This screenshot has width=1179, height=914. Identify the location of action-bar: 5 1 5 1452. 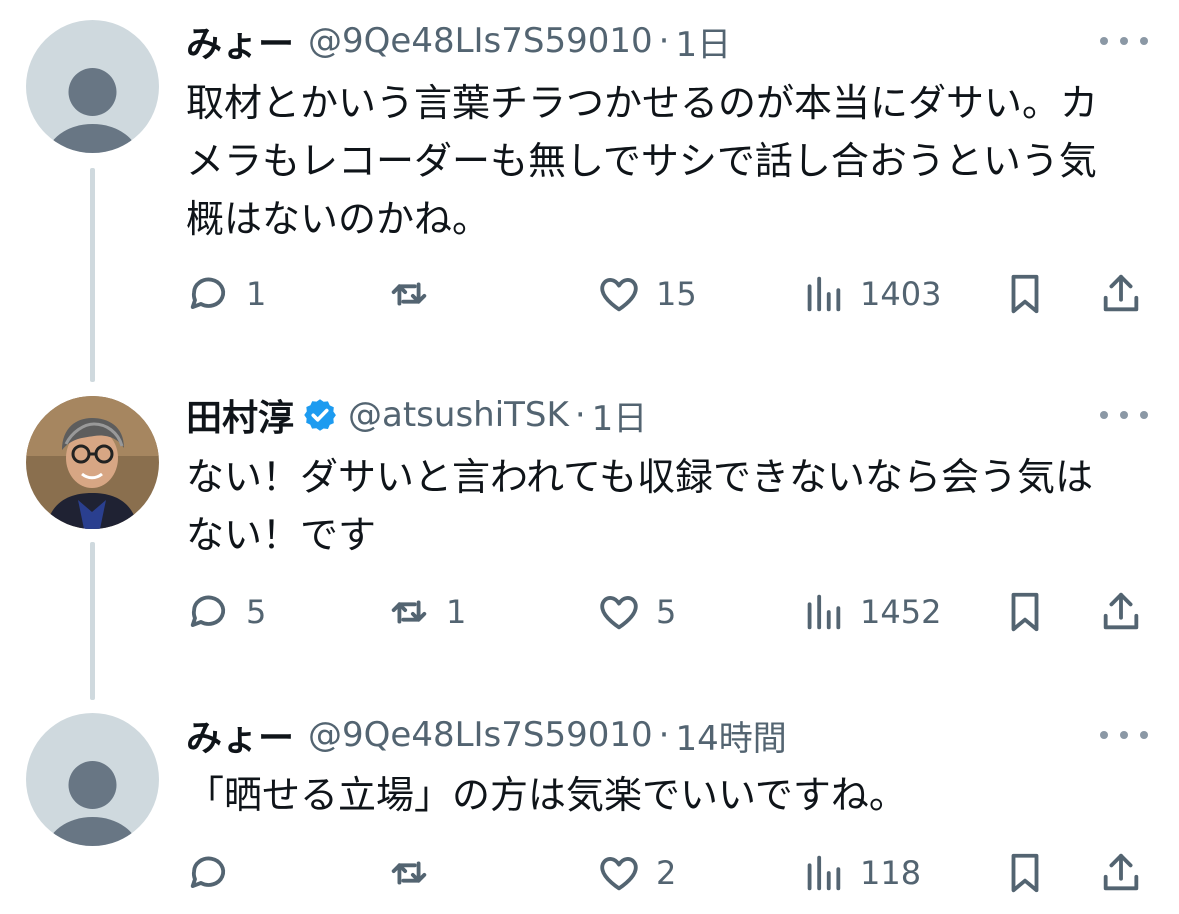
(666, 612).